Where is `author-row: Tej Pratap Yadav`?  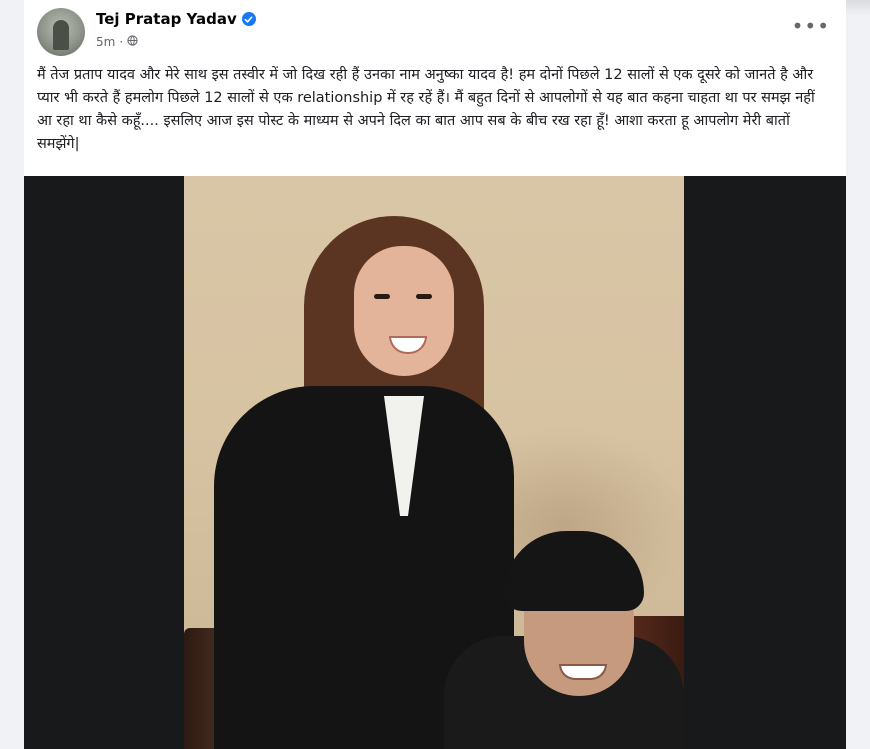
author-row: Tej Pratap Yadav is located at coordinates (176, 19).